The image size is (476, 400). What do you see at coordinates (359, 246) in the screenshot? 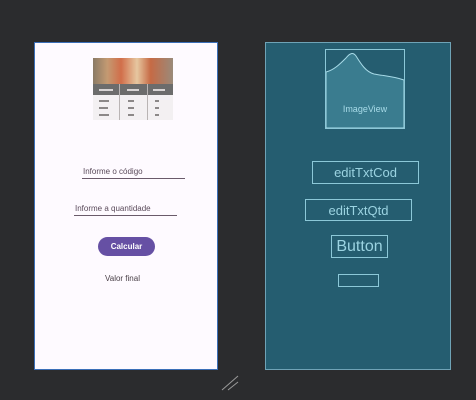
I see `blueprint-button: Button` at bounding box center [359, 246].